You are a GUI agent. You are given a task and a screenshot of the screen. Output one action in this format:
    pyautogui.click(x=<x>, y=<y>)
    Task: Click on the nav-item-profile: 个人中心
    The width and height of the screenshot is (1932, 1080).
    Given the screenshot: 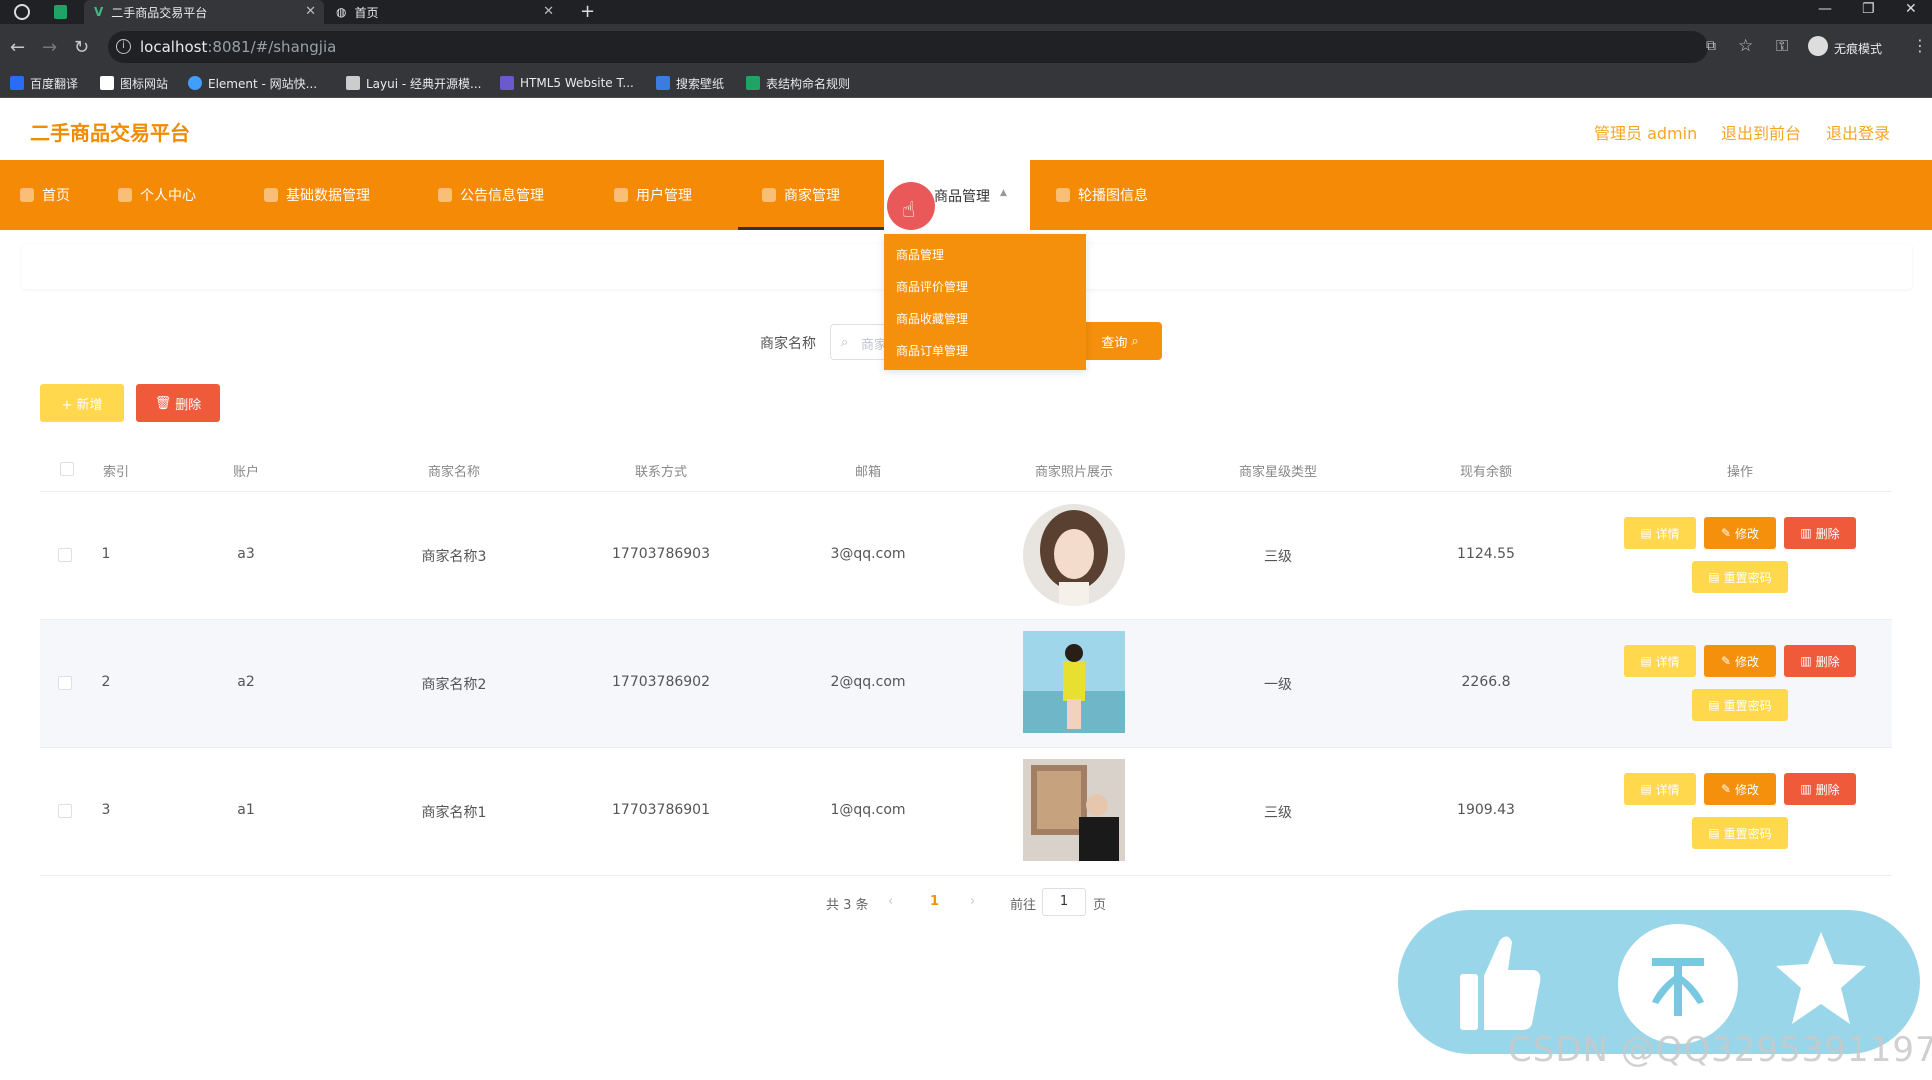 What is the action you would take?
    pyautogui.click(x=157, y=195)
    